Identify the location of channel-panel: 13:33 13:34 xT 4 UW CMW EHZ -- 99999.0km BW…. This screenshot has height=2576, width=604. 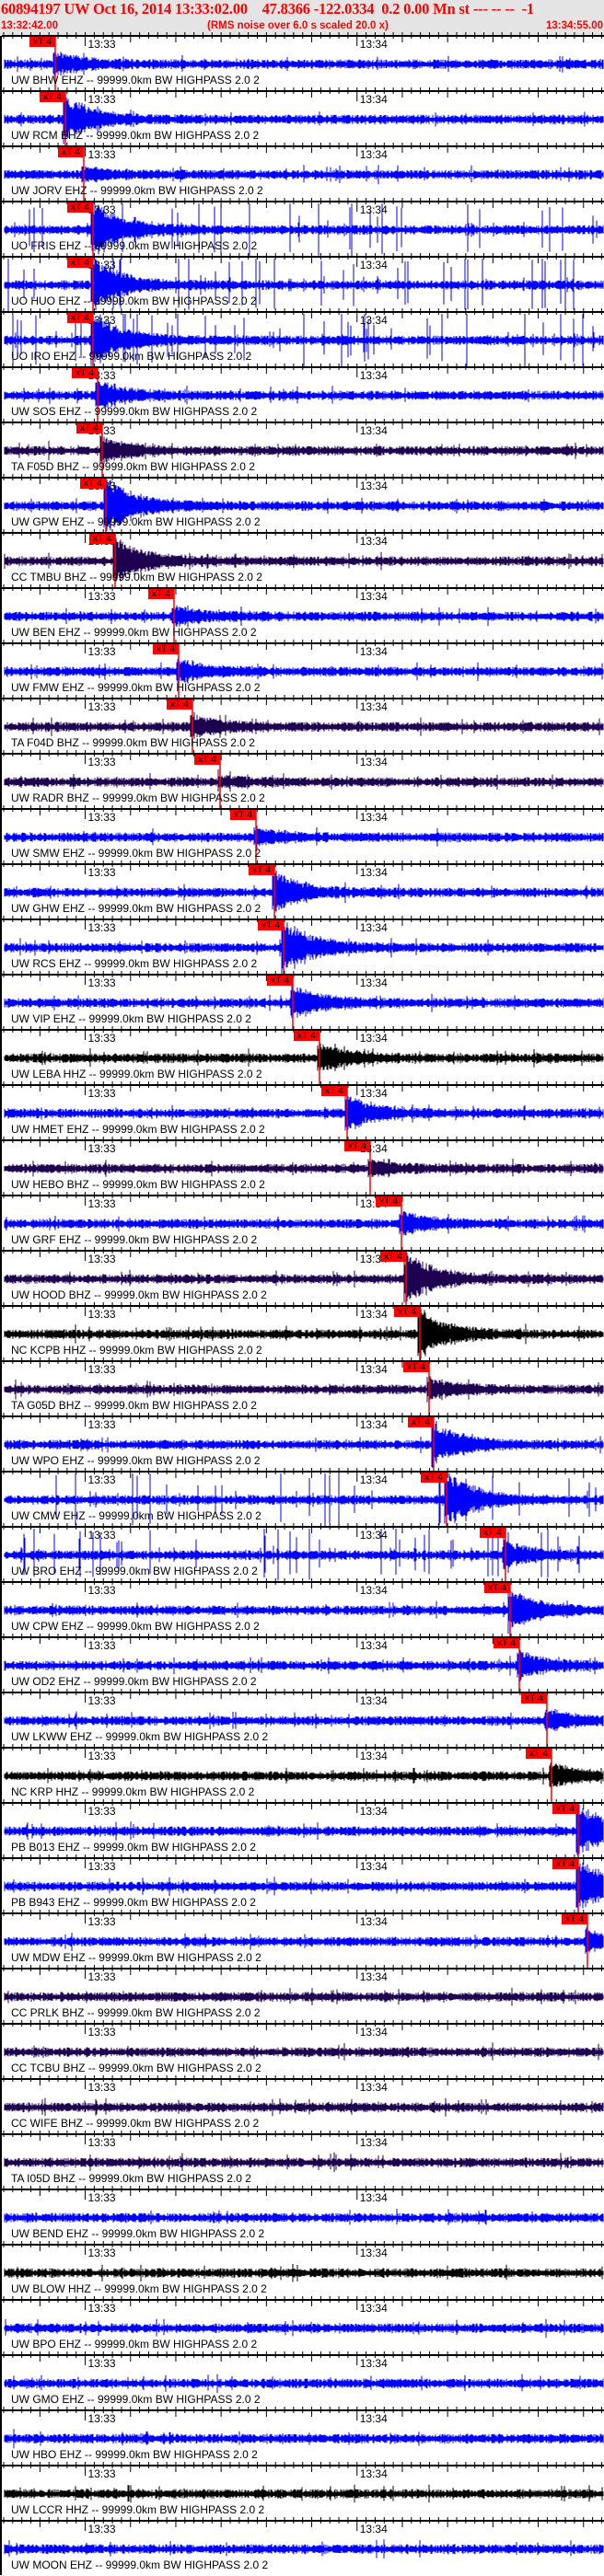
(303, 1497).